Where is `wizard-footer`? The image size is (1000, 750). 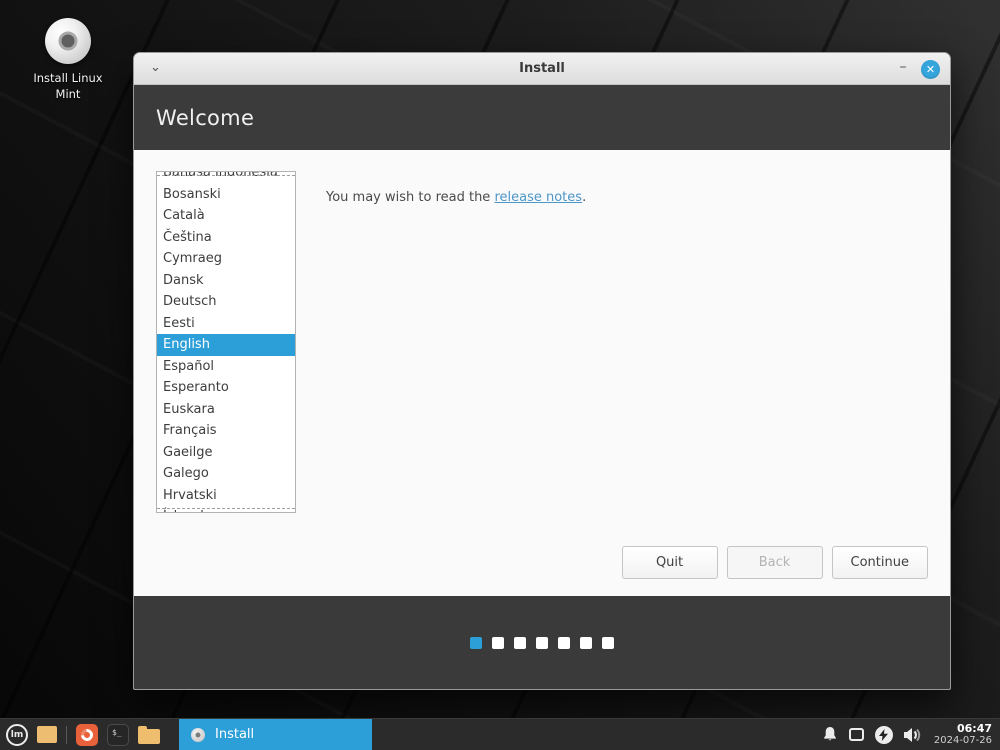
wizard-footer is located at coordinates (542, 642).